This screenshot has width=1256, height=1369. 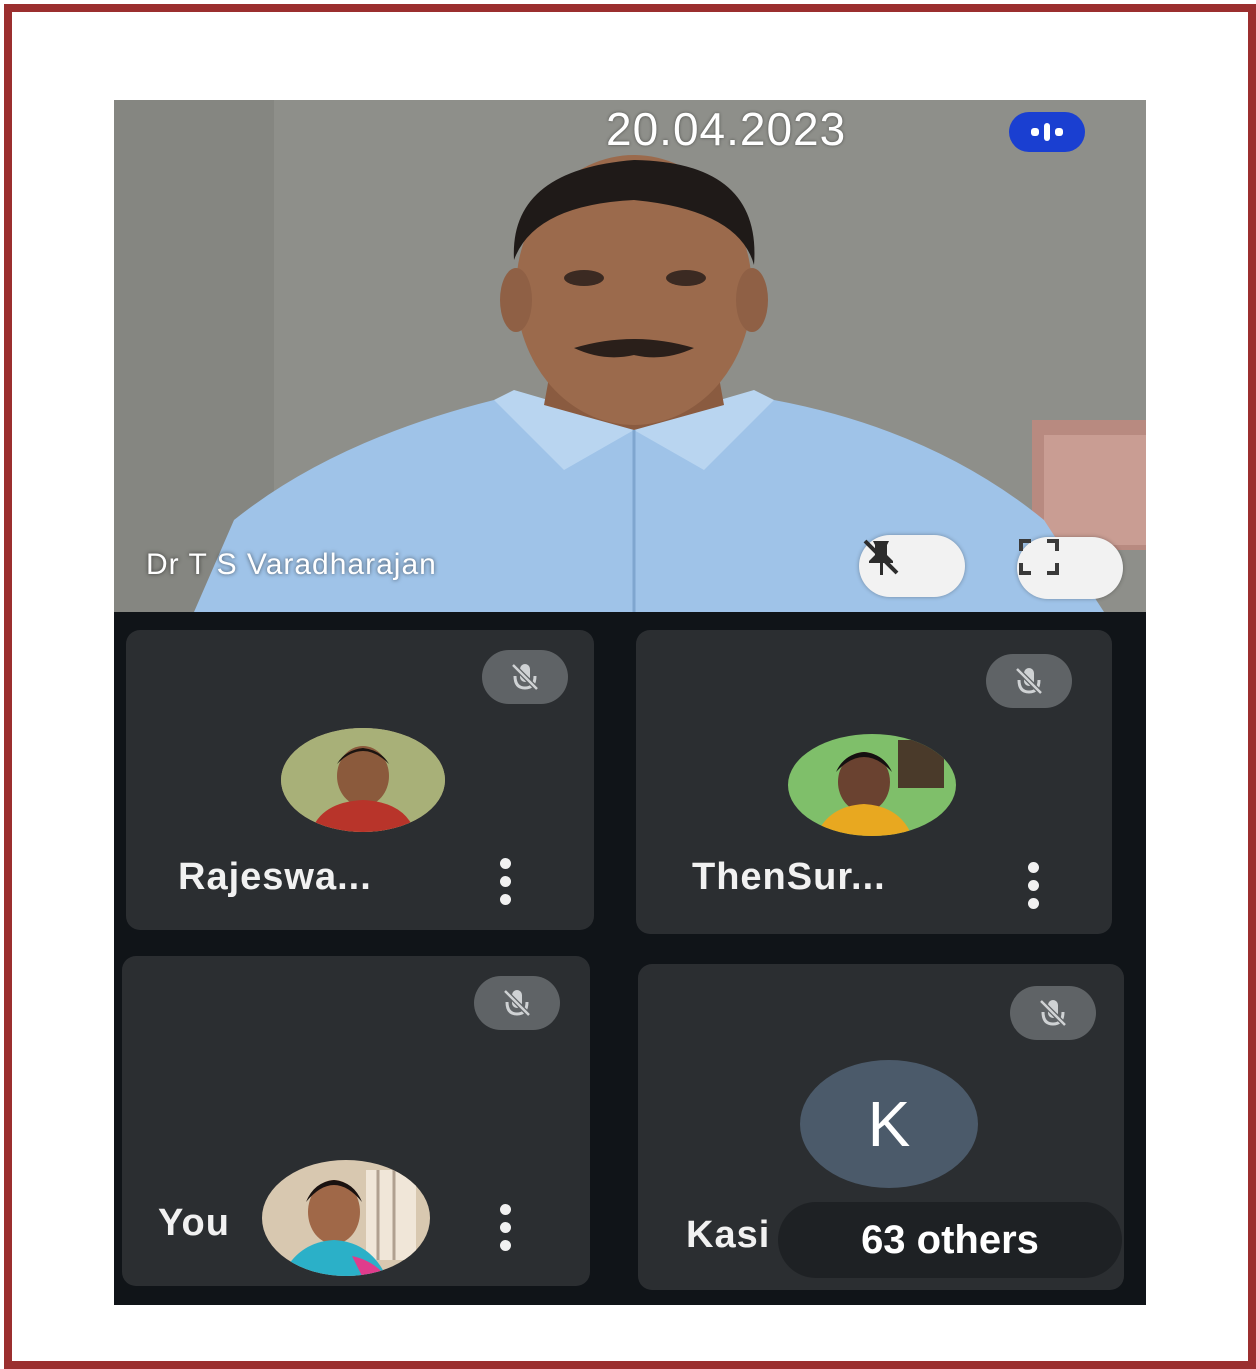 What do you see at coordinates (912, 566) in the screenshot?
I see `unpin-button` at bounding box center [912, 566].